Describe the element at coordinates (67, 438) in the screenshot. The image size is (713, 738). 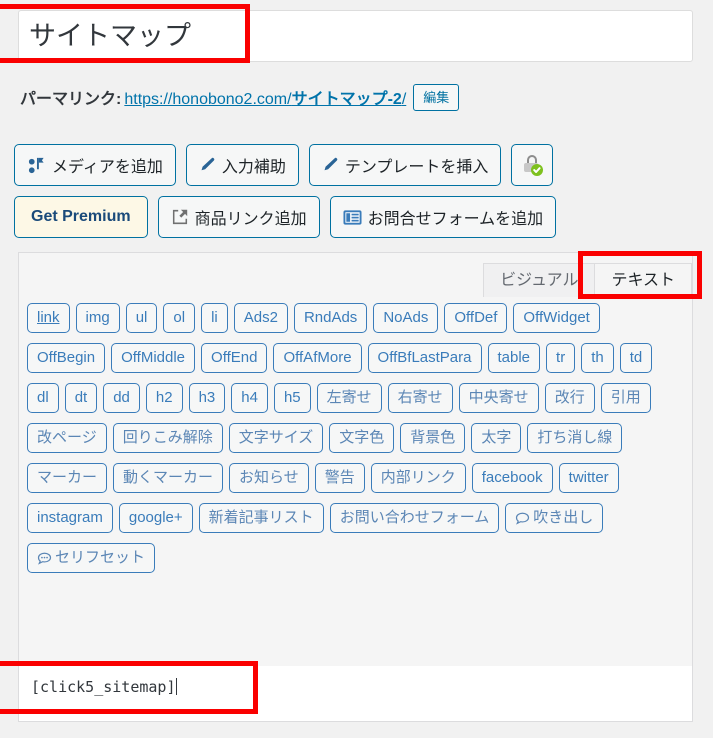
I see `quicktag-button: 改ページ` at that location.